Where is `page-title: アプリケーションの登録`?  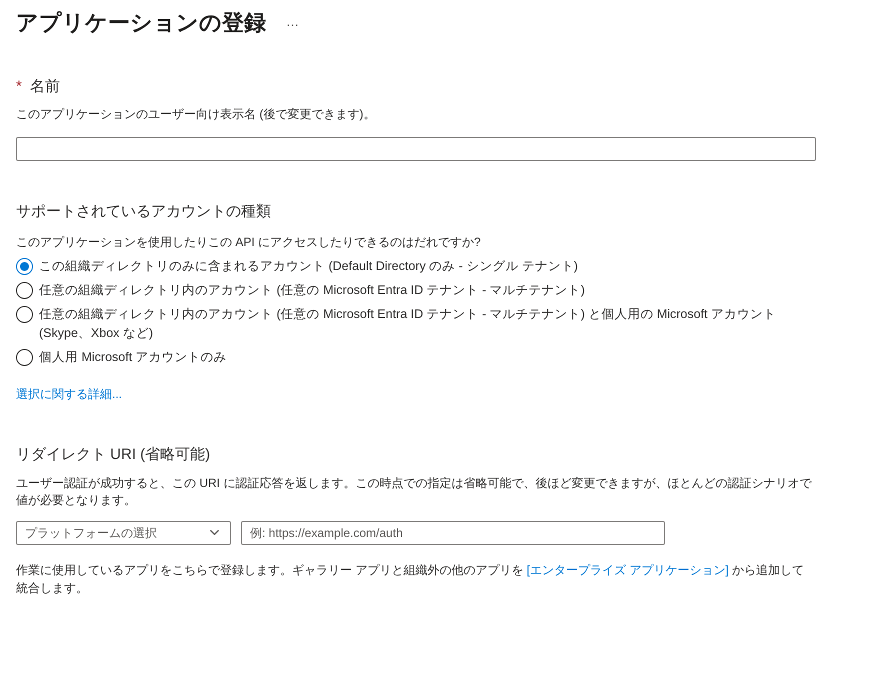 page-title: アプリケーションの登録 is located at coordinates (141, 22).